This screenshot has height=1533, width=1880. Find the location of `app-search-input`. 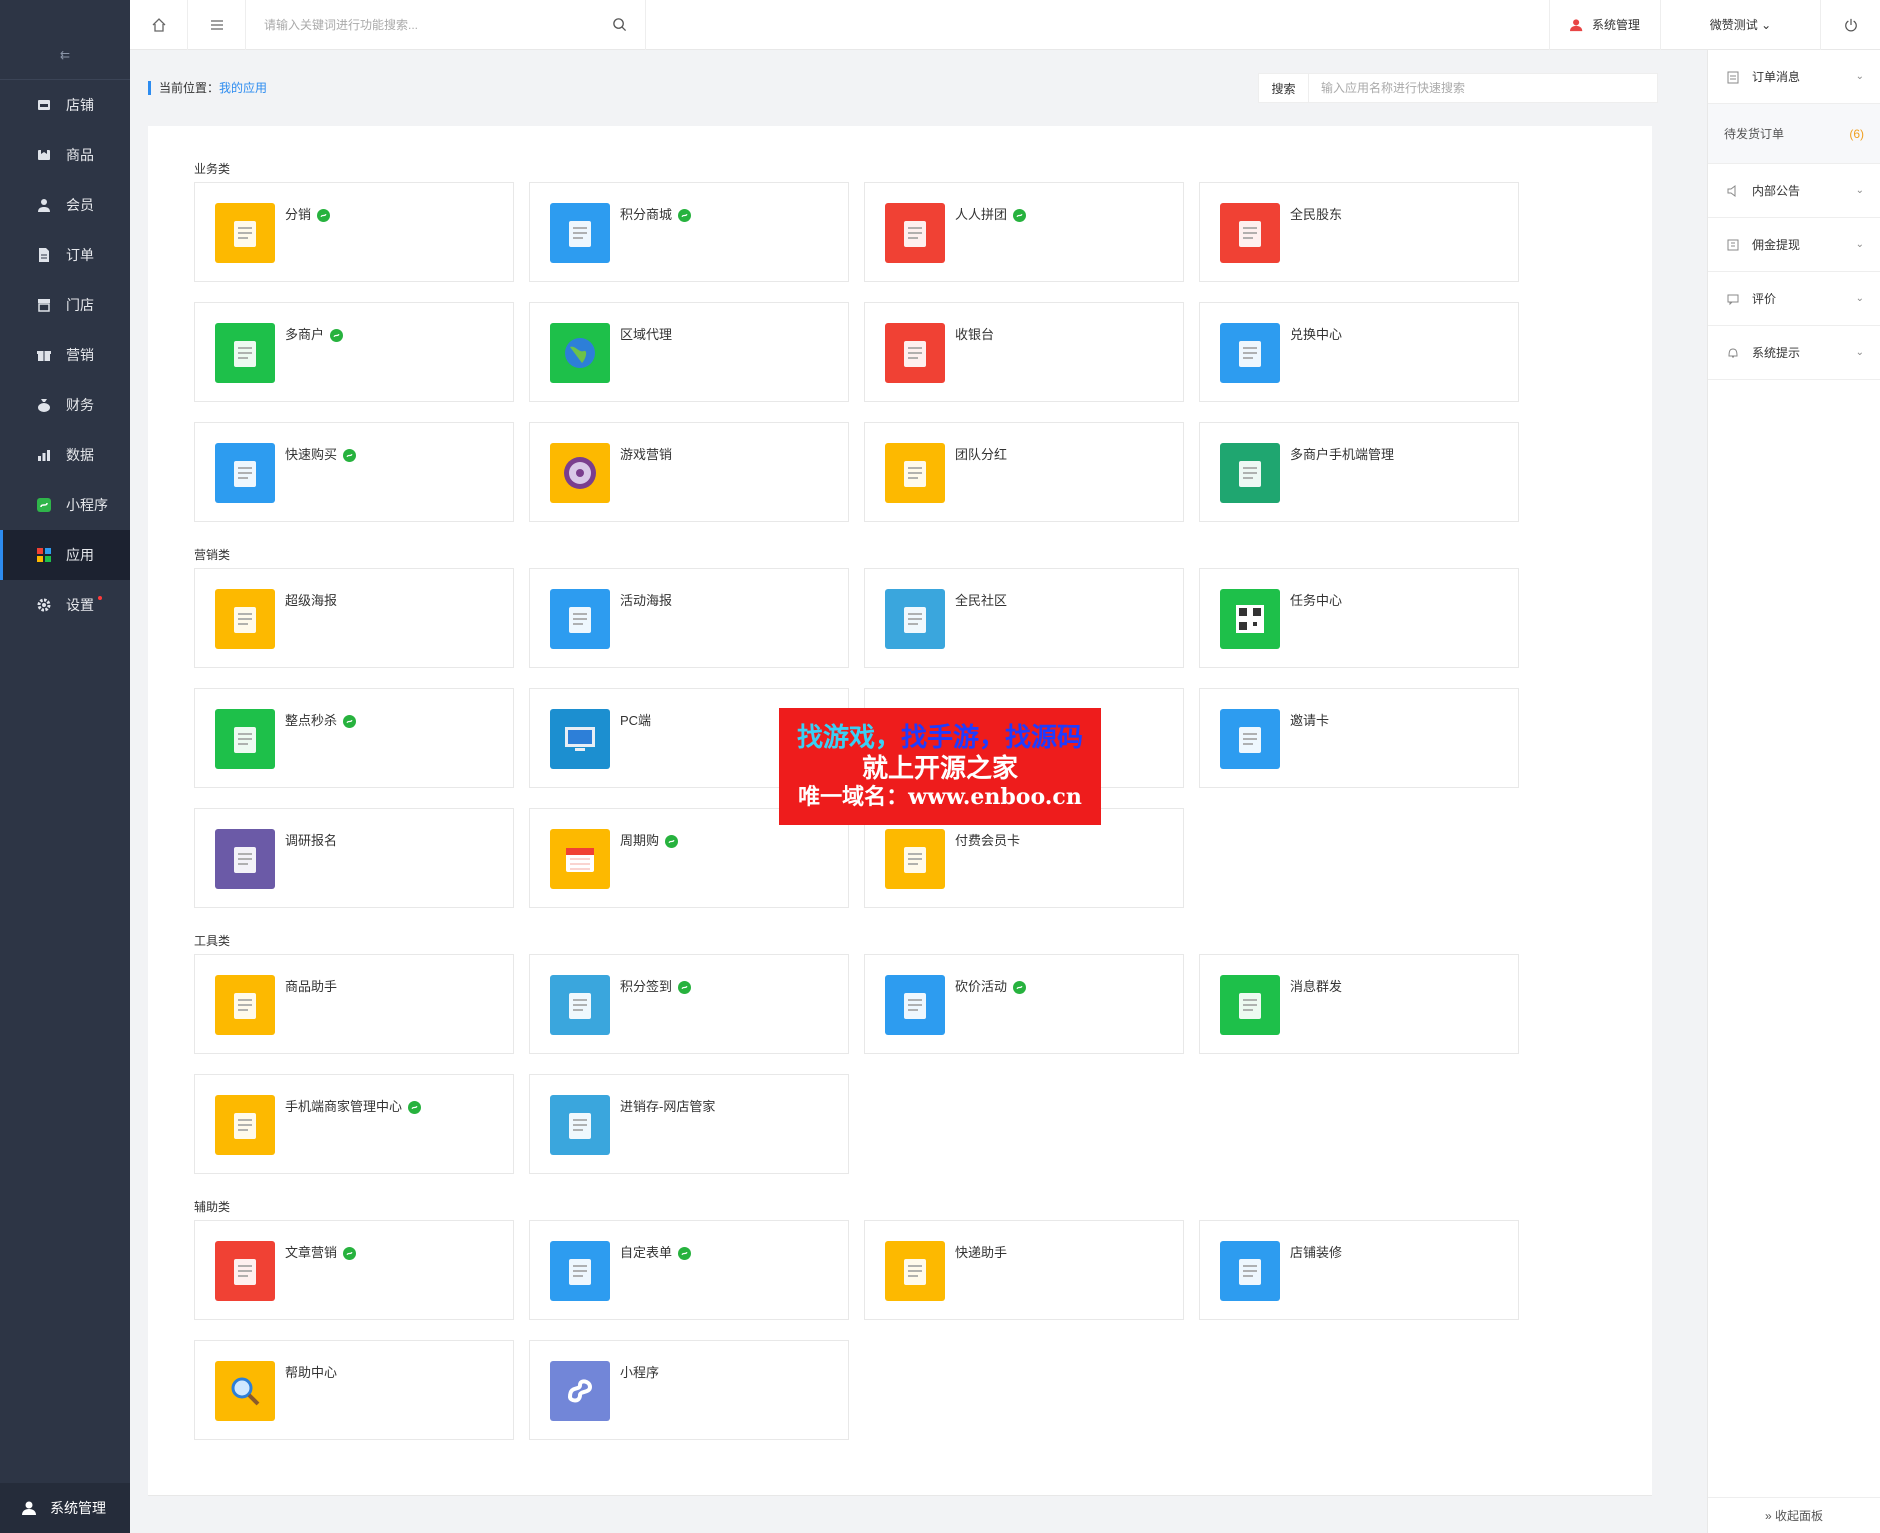

app-search-input is located at coordinates (1483, 88).